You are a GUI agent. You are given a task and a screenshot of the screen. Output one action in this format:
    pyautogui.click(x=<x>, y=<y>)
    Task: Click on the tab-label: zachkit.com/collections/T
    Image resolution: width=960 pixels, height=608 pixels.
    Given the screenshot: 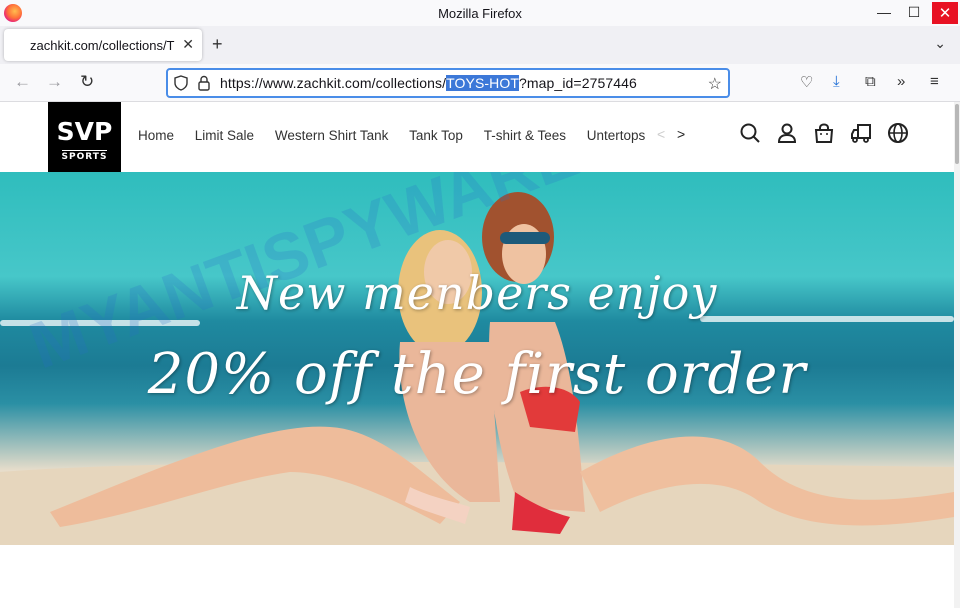 What is the action you would take?
    pyautogui.click(x=102, y=45)
    